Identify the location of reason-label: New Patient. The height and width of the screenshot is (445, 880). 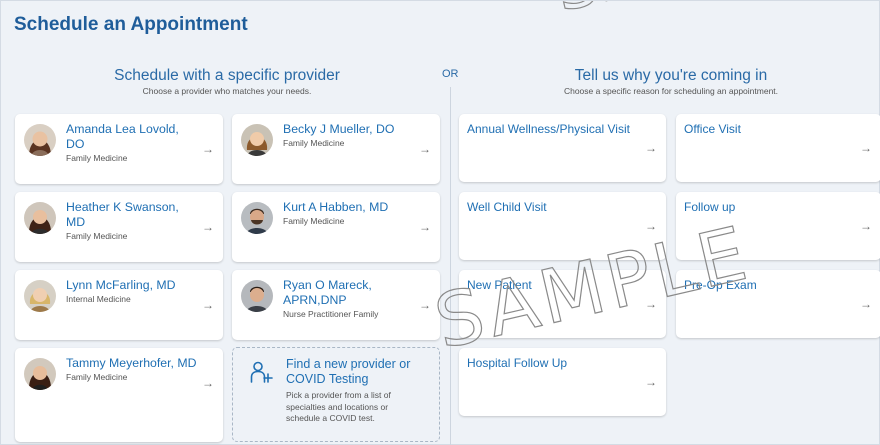
(499, 285).